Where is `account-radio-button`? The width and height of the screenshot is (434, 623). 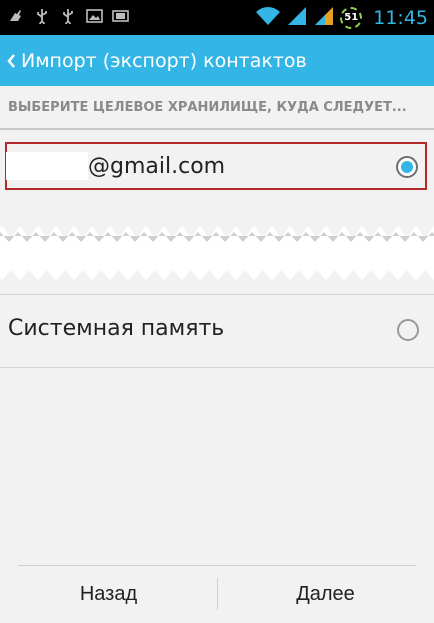
account-radio-button is located at coordinates (407, 167).